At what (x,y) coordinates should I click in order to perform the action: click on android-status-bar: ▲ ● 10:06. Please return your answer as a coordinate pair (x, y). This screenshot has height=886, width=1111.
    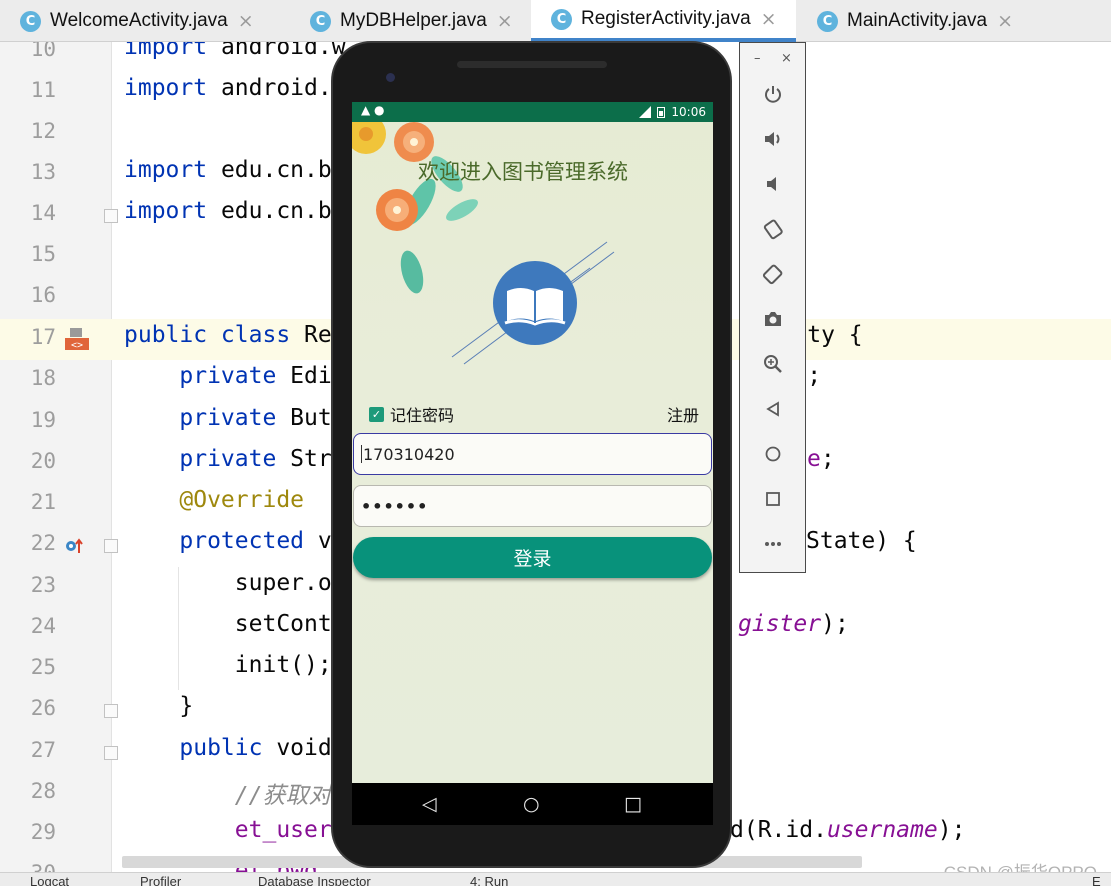
    Looking at the image, I should click on (532, 112).